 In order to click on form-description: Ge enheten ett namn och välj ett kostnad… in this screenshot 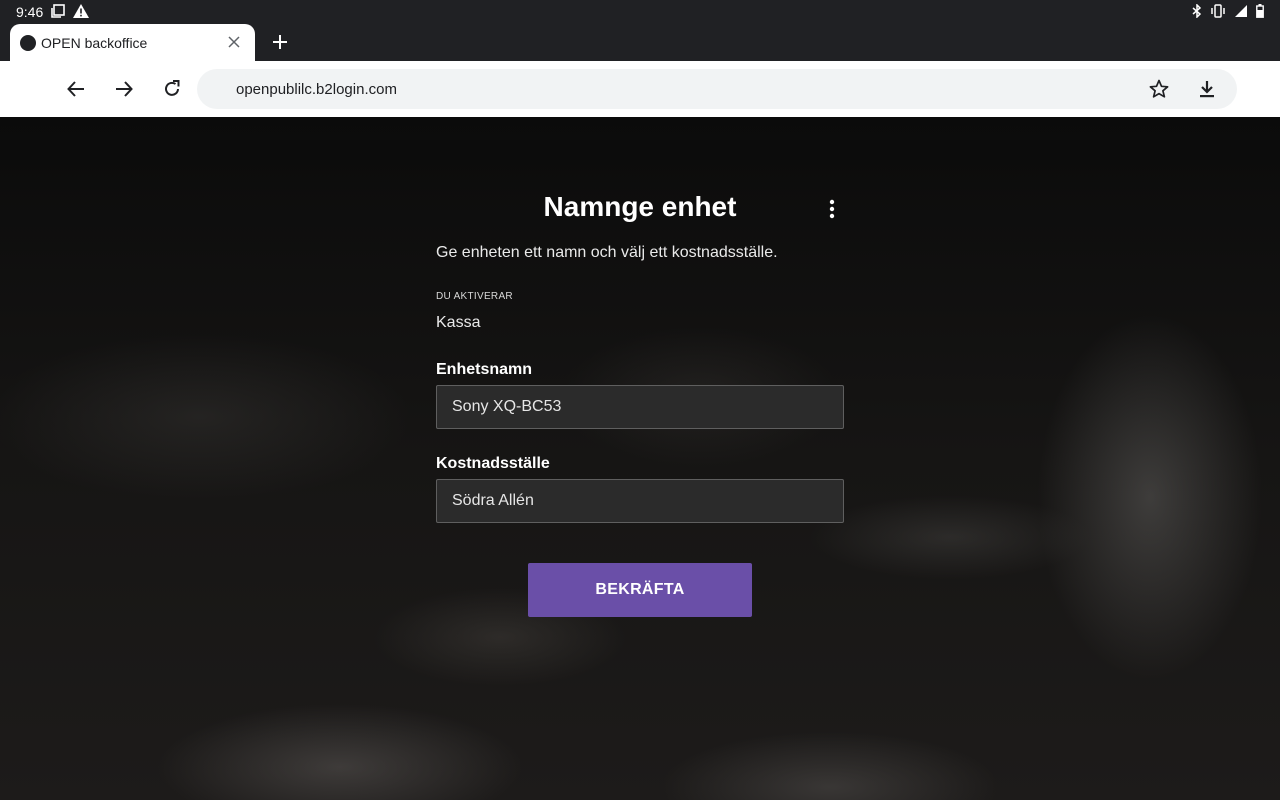, I will do `click(607, 252)`.